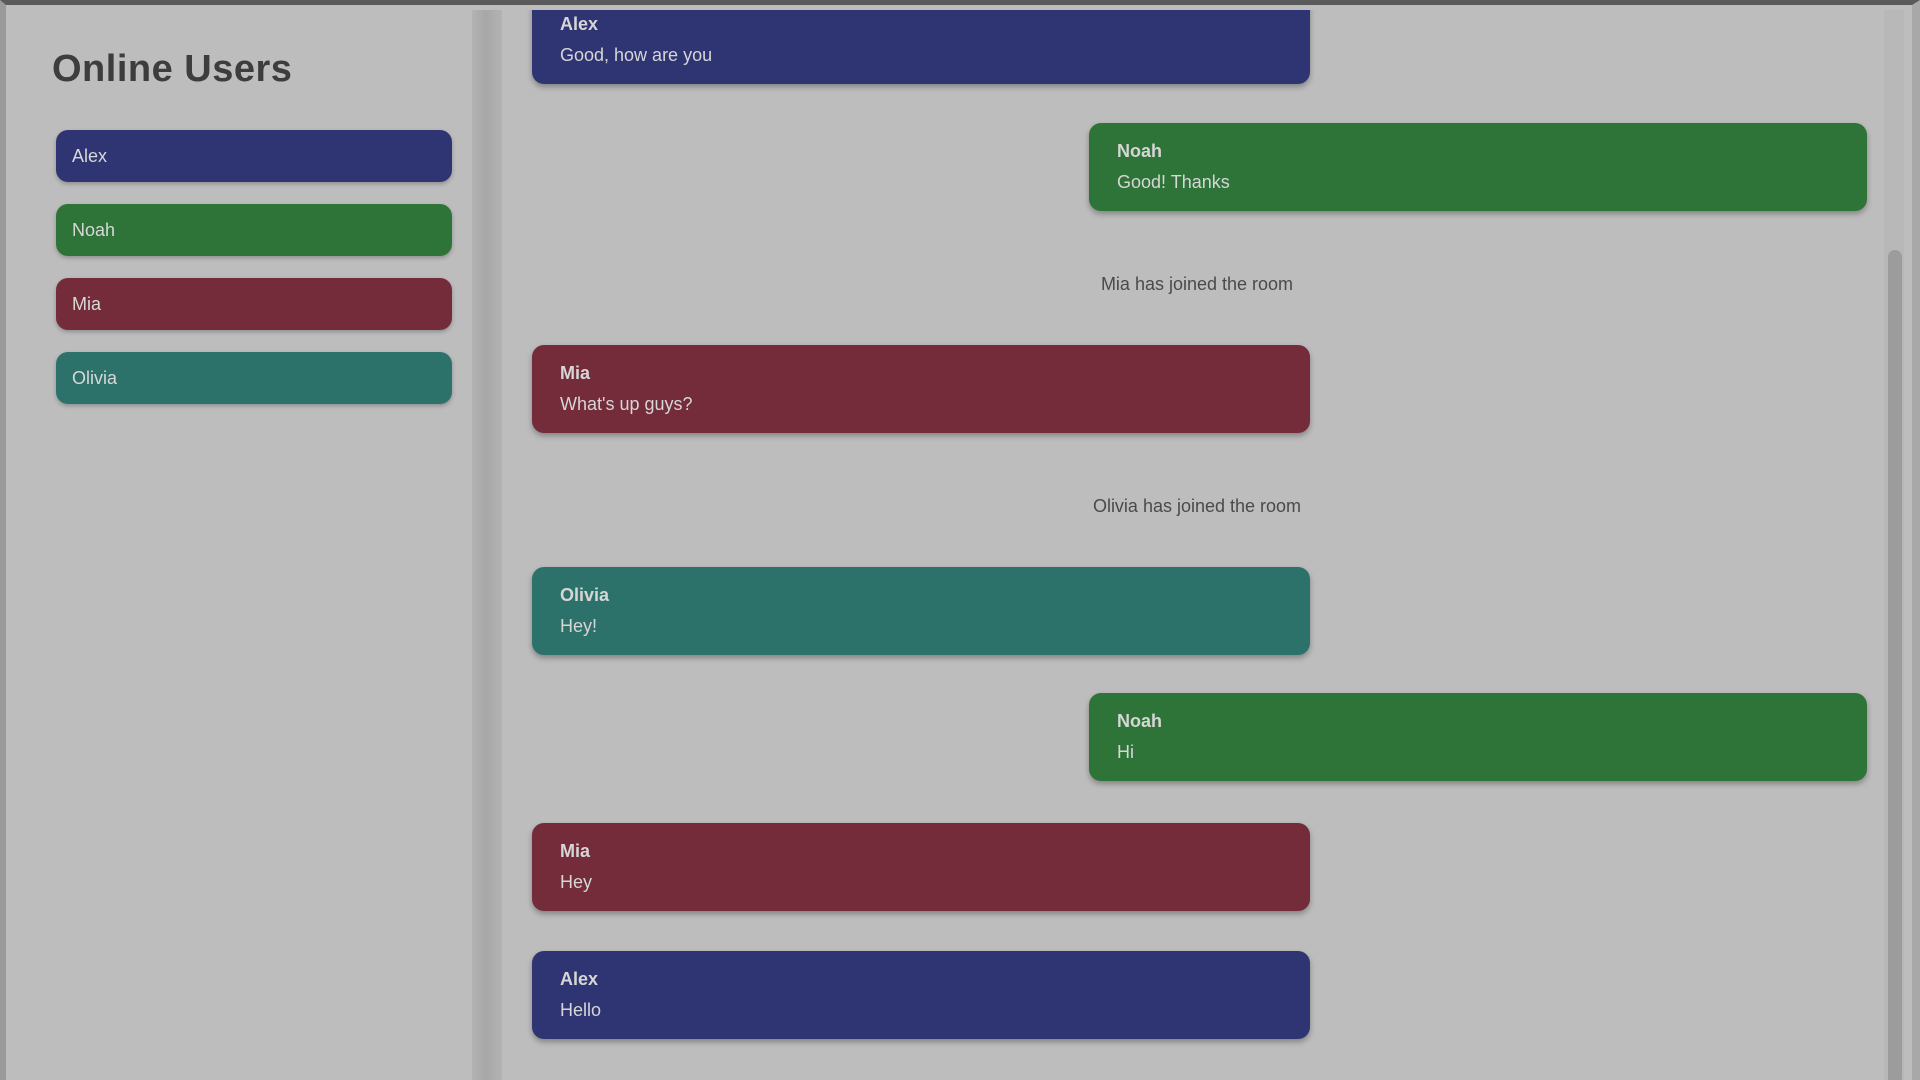  I want to click on chat-message: Alex Hello, so click(921, 995).